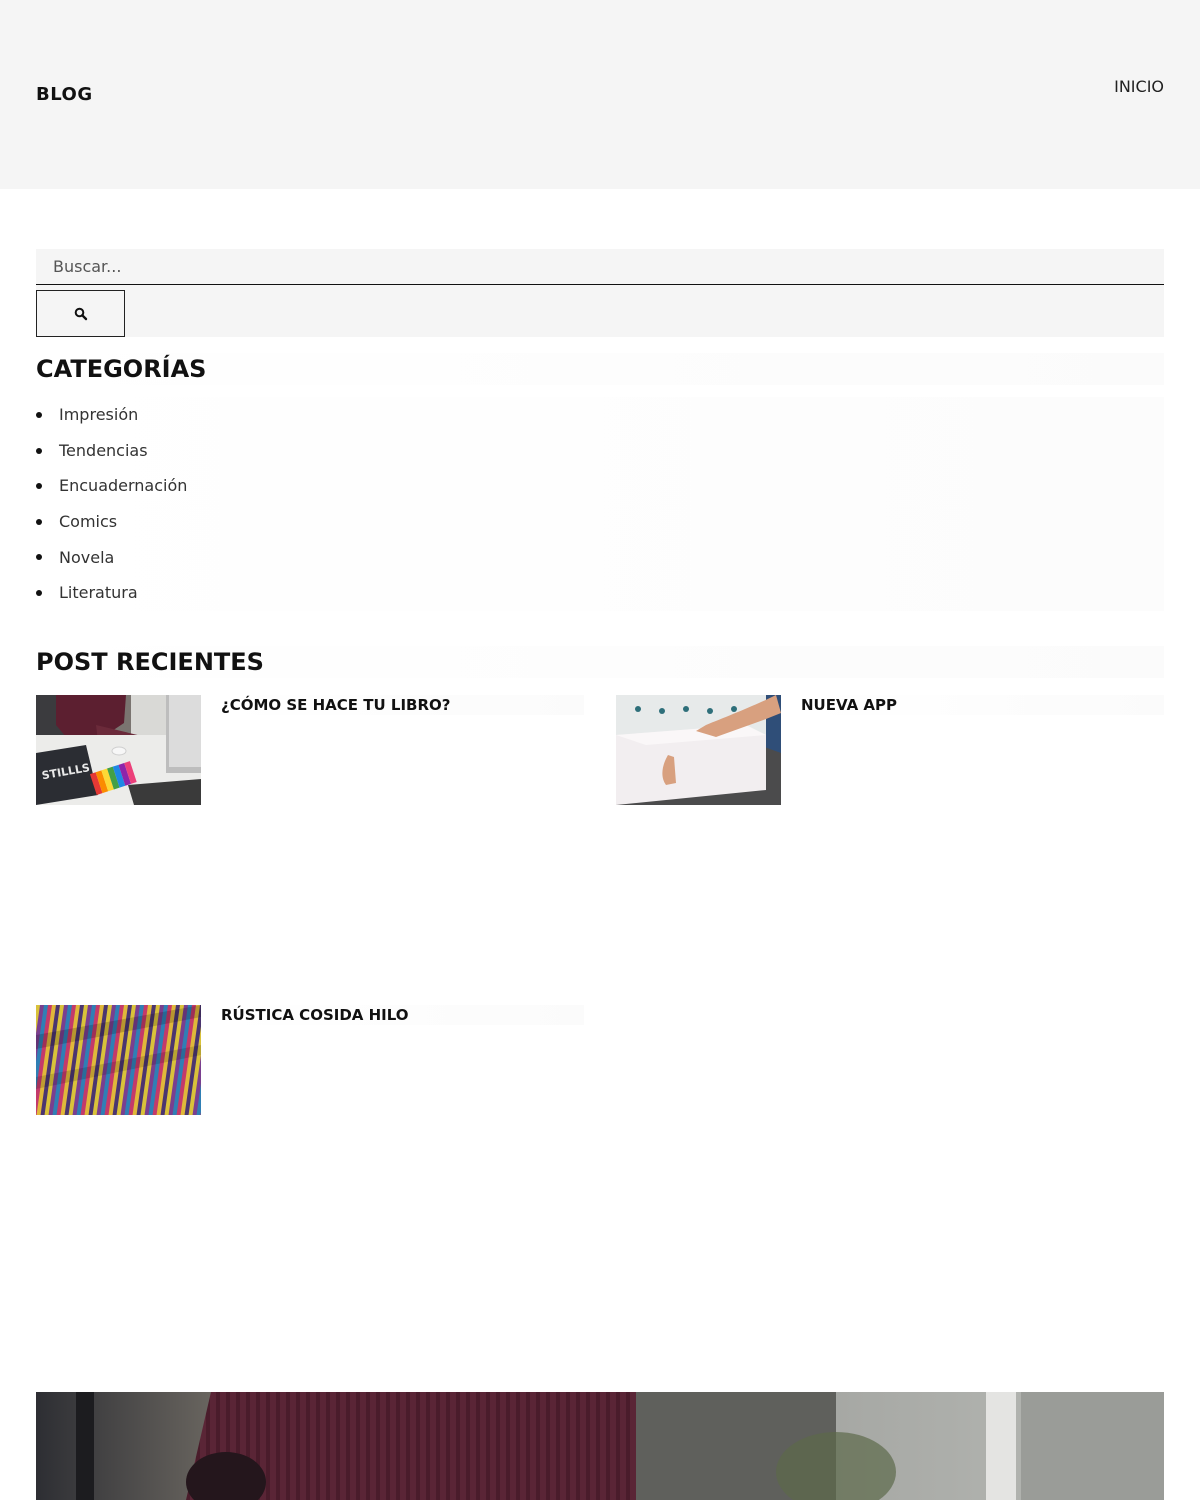 The width and height of the screenshot is (1200, 1500). What do you see at coordinates (600, 94) in the screenshot?
I see `site-header: BLOG INICIO` at bounding box center [600, 94].